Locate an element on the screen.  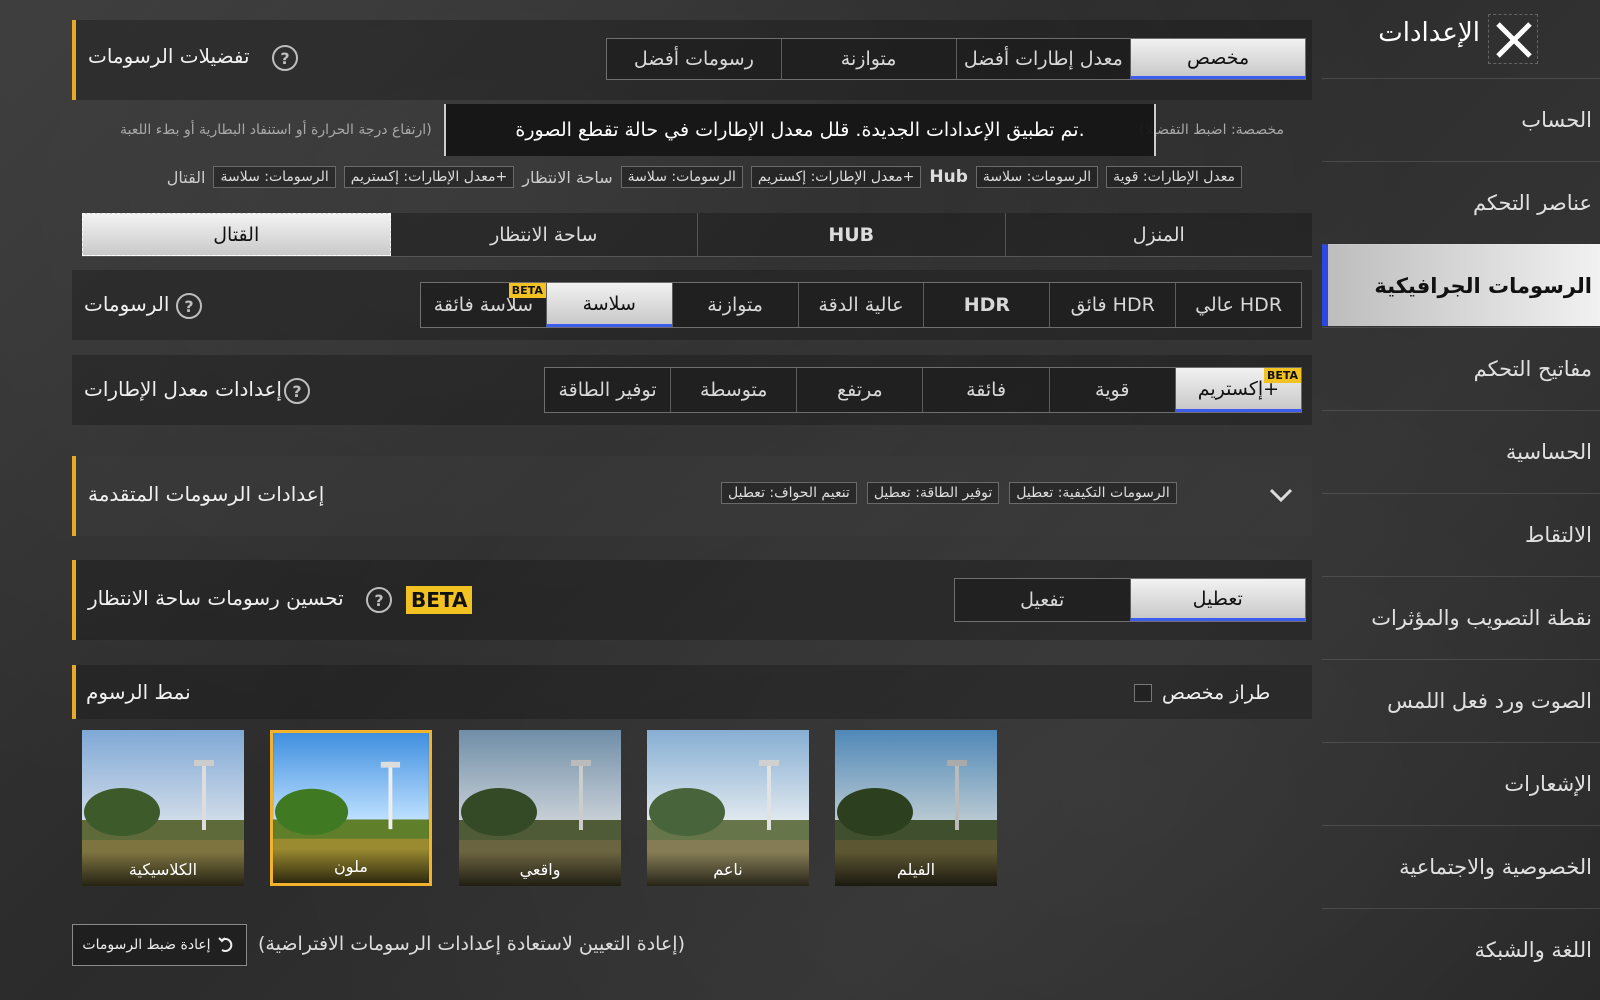
summary-lobby-label: ساحة الانتظار is located at coordinates (567, 177).